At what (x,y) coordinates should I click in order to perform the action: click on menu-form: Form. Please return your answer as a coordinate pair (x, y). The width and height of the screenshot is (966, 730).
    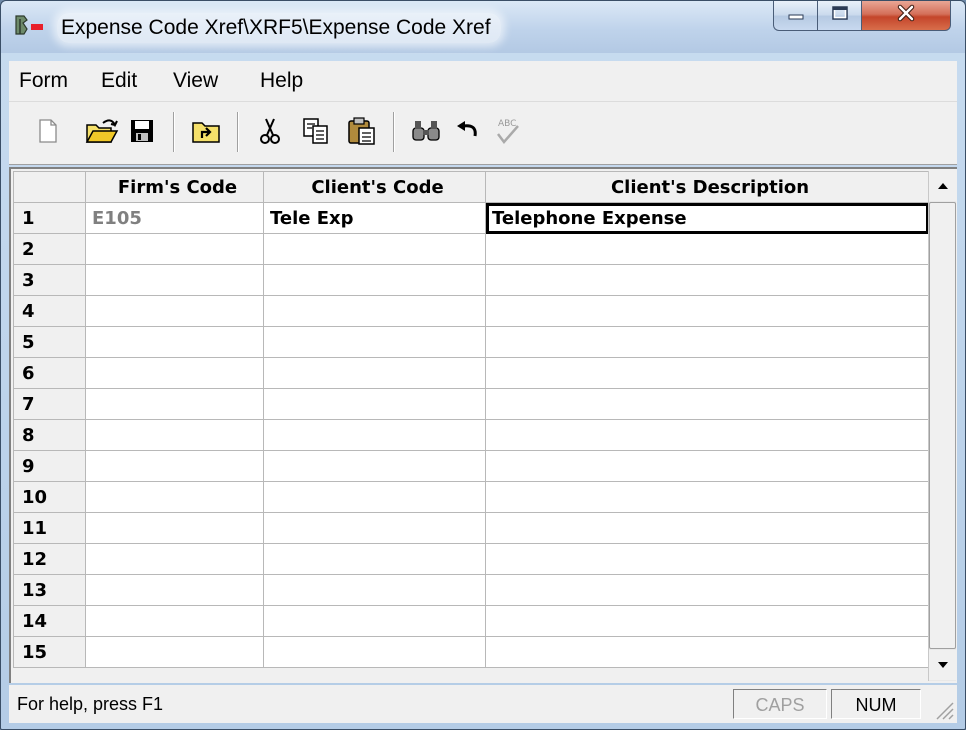
    Looking at the image, I should click on (43, 81).